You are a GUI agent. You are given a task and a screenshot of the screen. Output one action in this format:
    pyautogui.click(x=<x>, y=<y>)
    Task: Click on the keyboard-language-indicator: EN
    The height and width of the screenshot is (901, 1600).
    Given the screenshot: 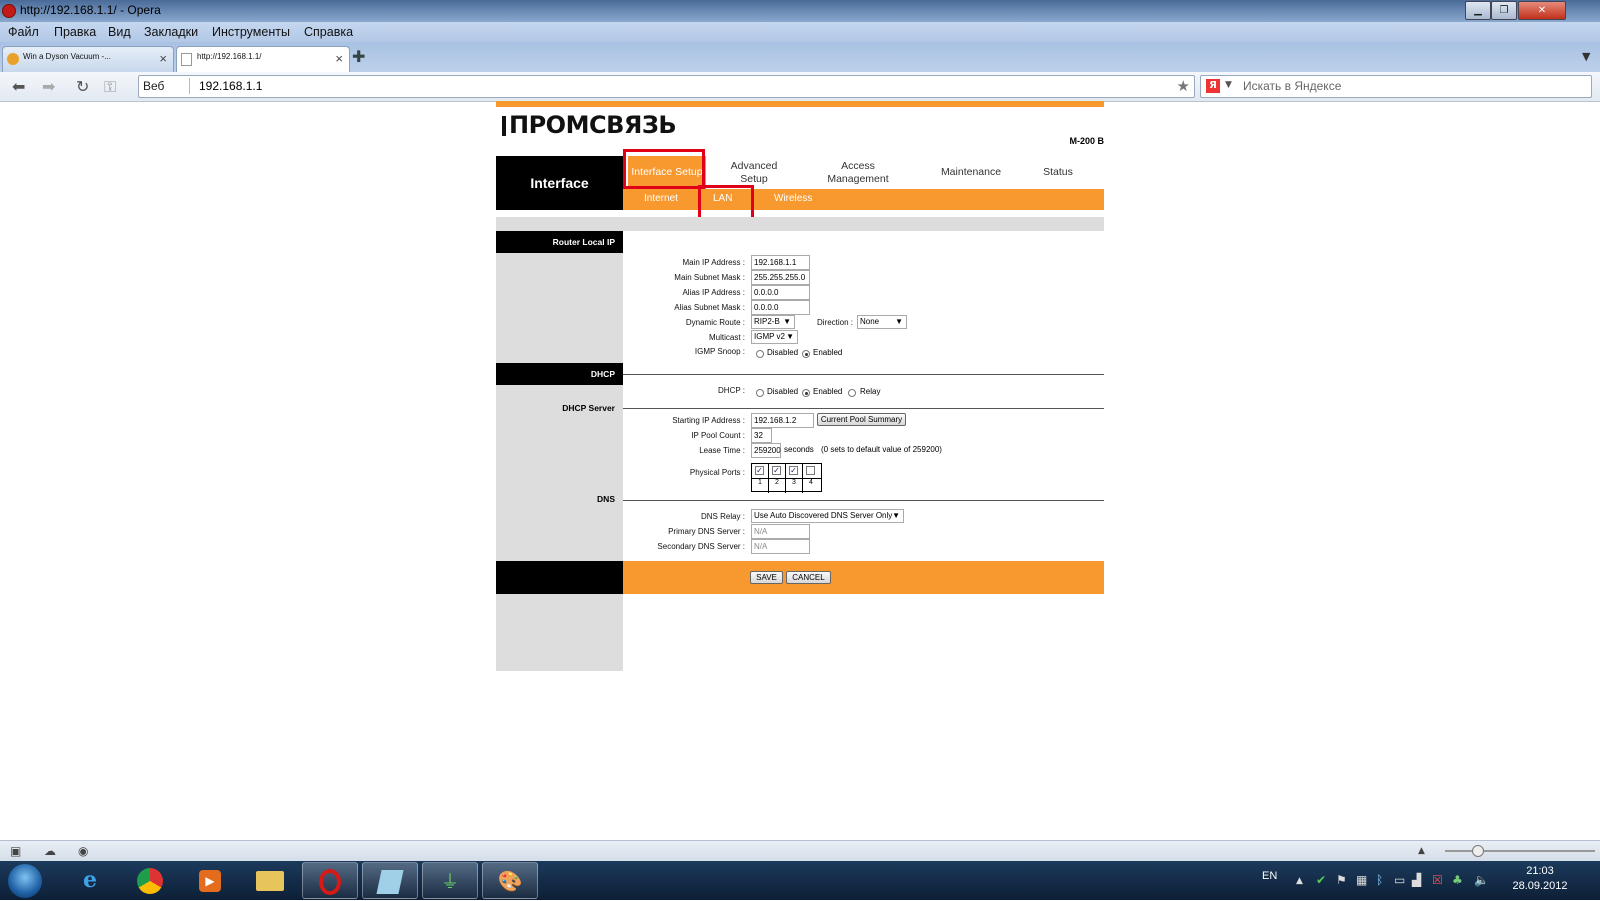 What is the action you would take?
    pyautogui.click(x=1269, y=876)
    